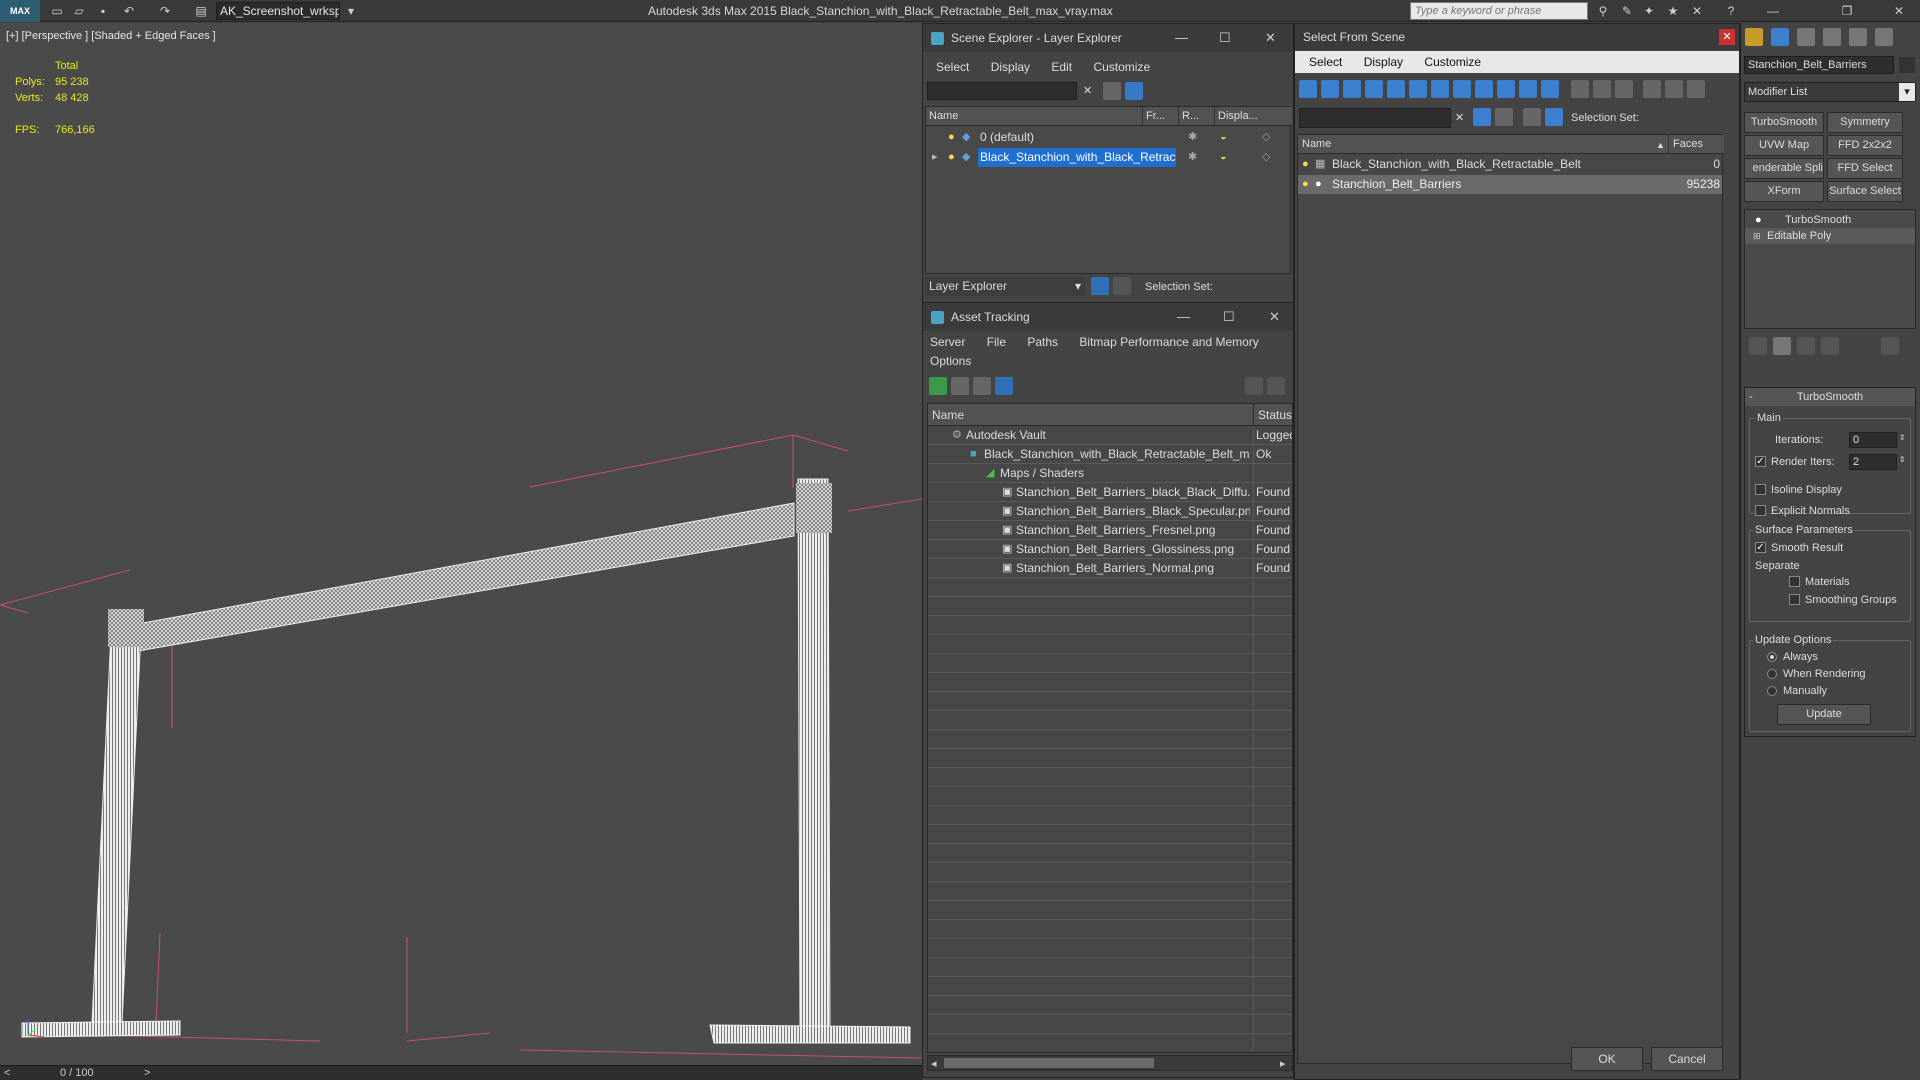  I want to click on display-box-icon: ◇, so click(1266, 137).